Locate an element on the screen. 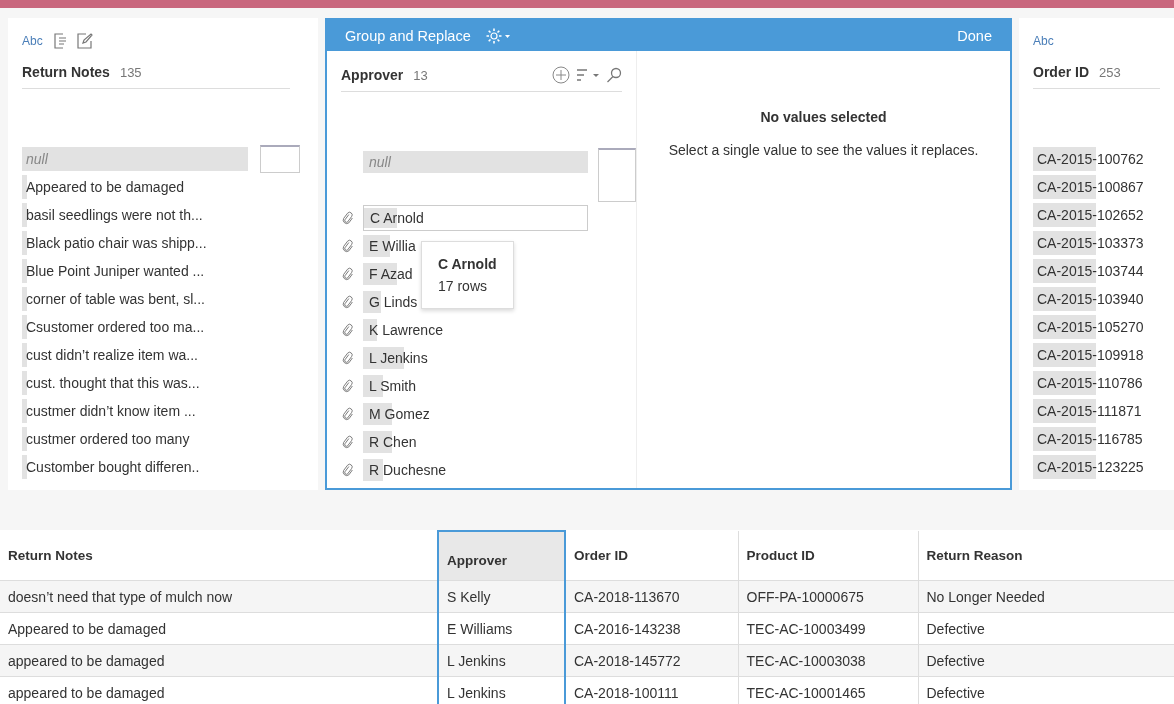  tooltip-title: C Arnold is located at coordinates (467, 264).